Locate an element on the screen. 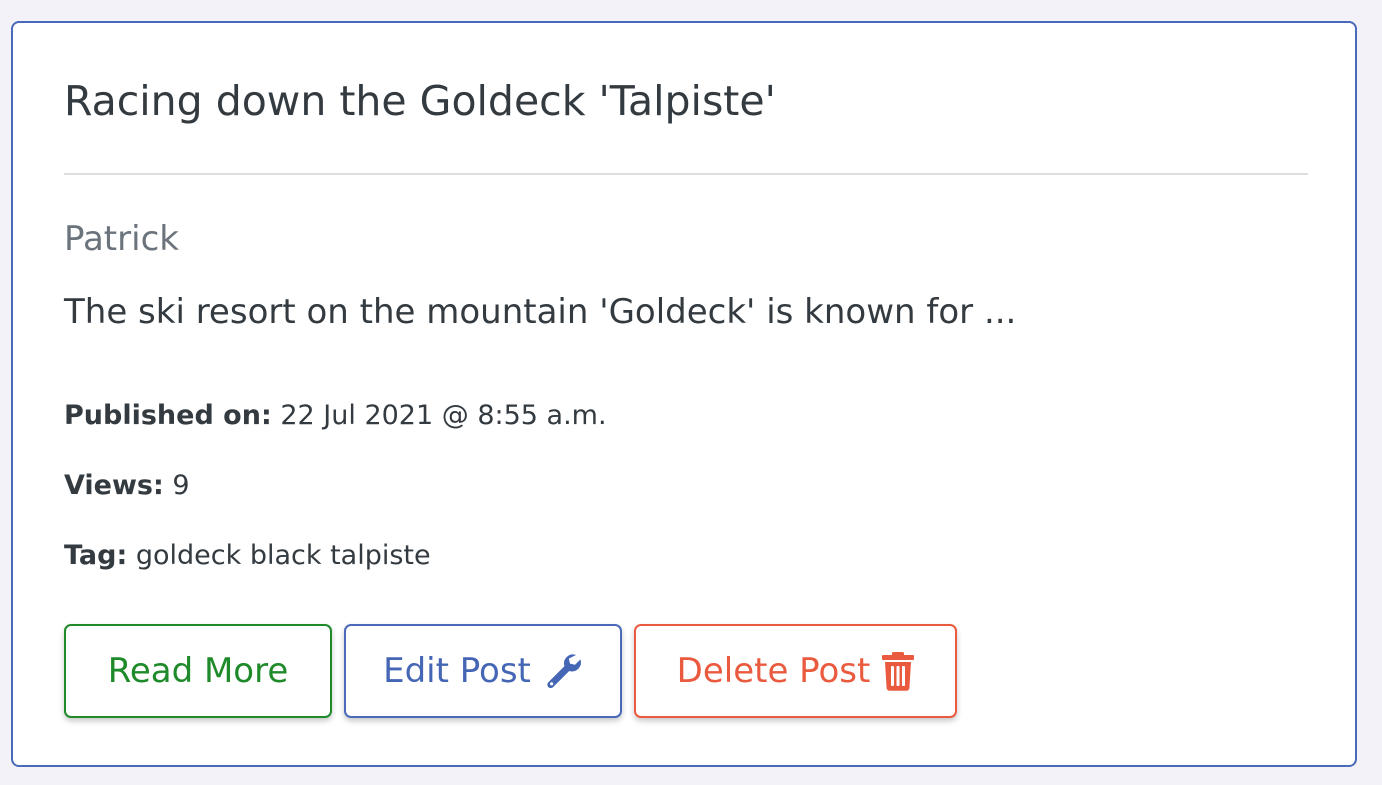  wrench-icon is located at coordinates (564, 671).